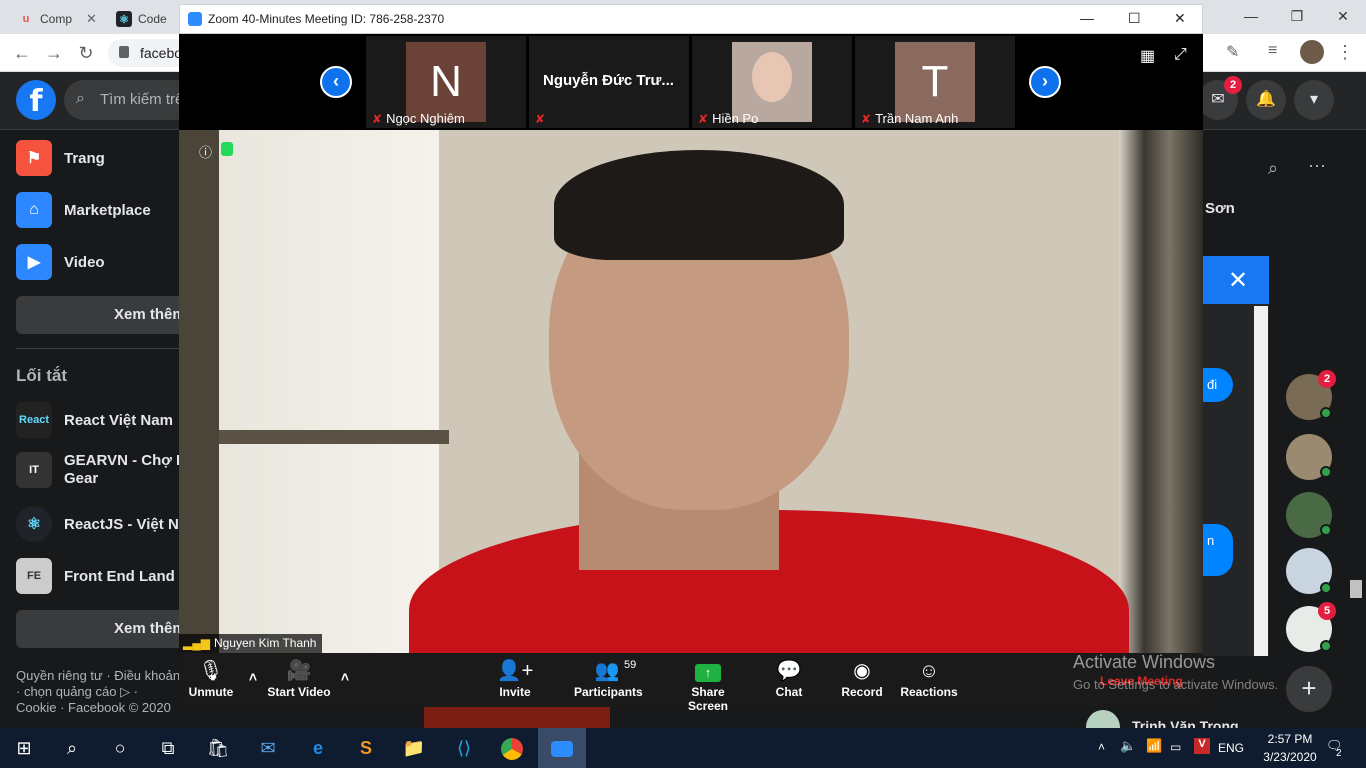 The height and width of the screenshot is (768, 1366). What do you see at coordinates (54, 53) in the screenshot?
I see `forward-icon: →` at bounding box center [54, 53].